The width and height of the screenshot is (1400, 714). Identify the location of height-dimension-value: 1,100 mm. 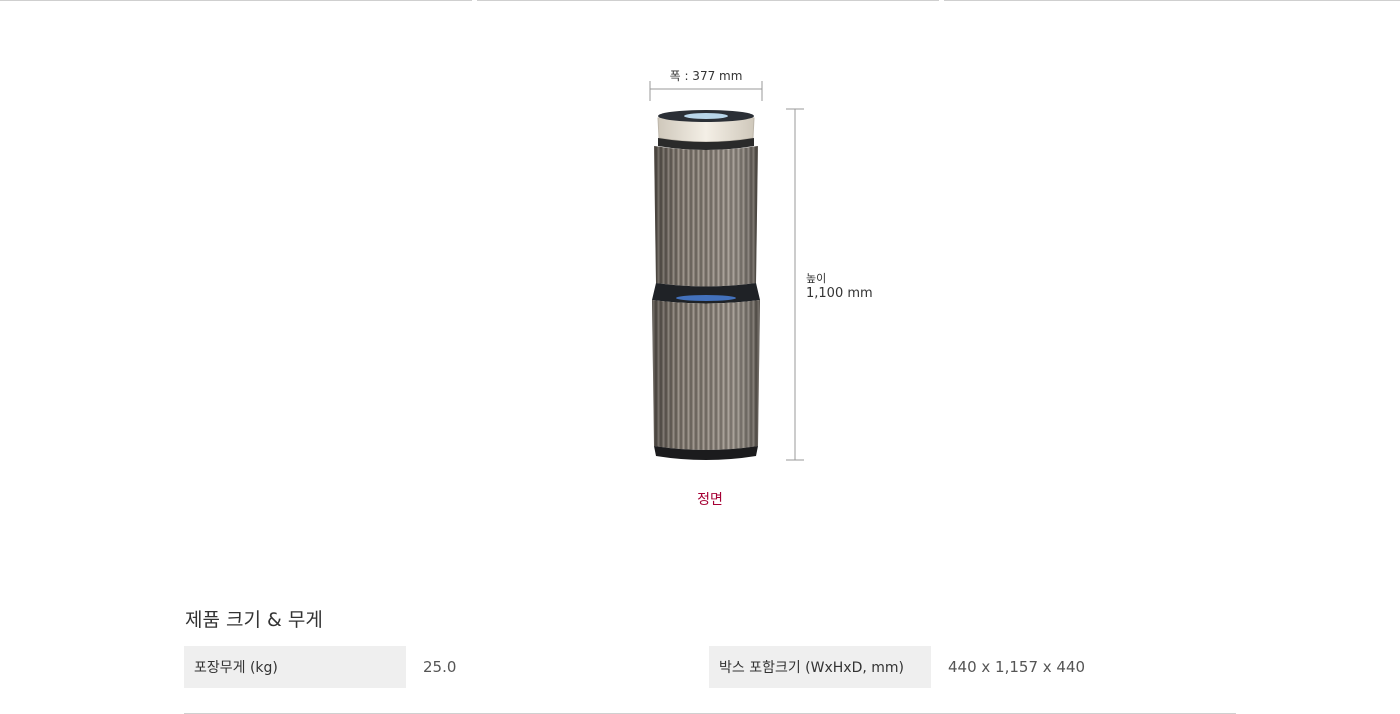
(839, 293).